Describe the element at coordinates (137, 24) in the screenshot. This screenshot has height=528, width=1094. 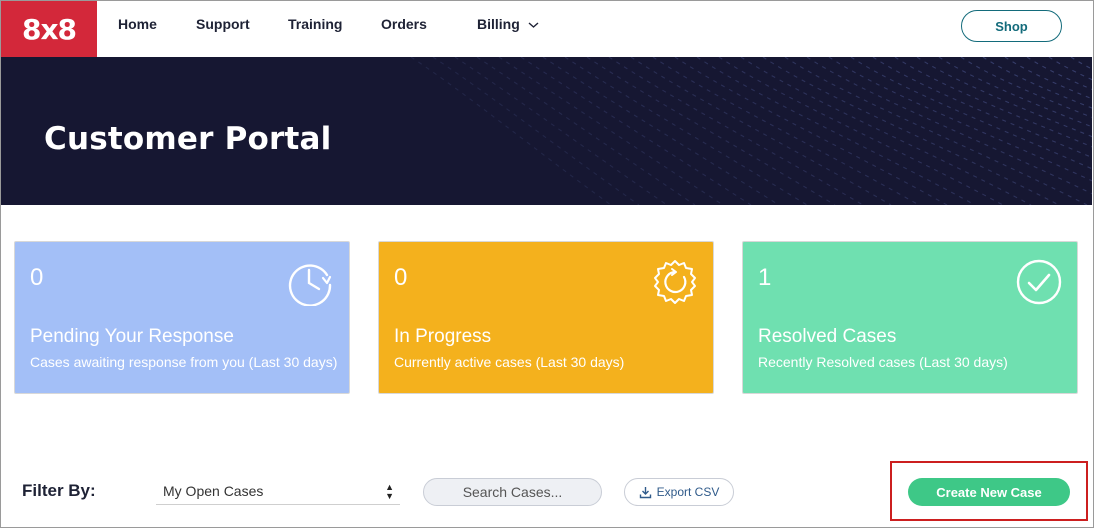
I see `nav-home: Home` at that location.